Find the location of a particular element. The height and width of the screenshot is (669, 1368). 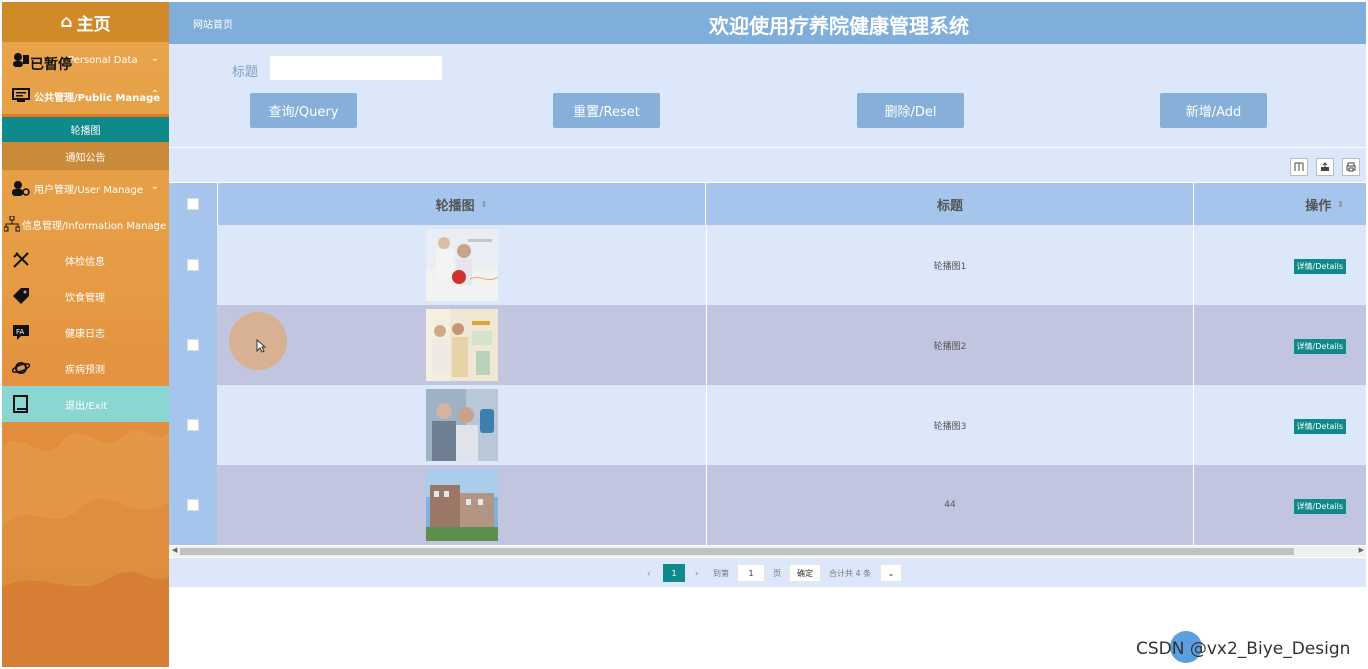

sidebar-subitem-carousel: 轮播图 is located at coordinates (85, 128).